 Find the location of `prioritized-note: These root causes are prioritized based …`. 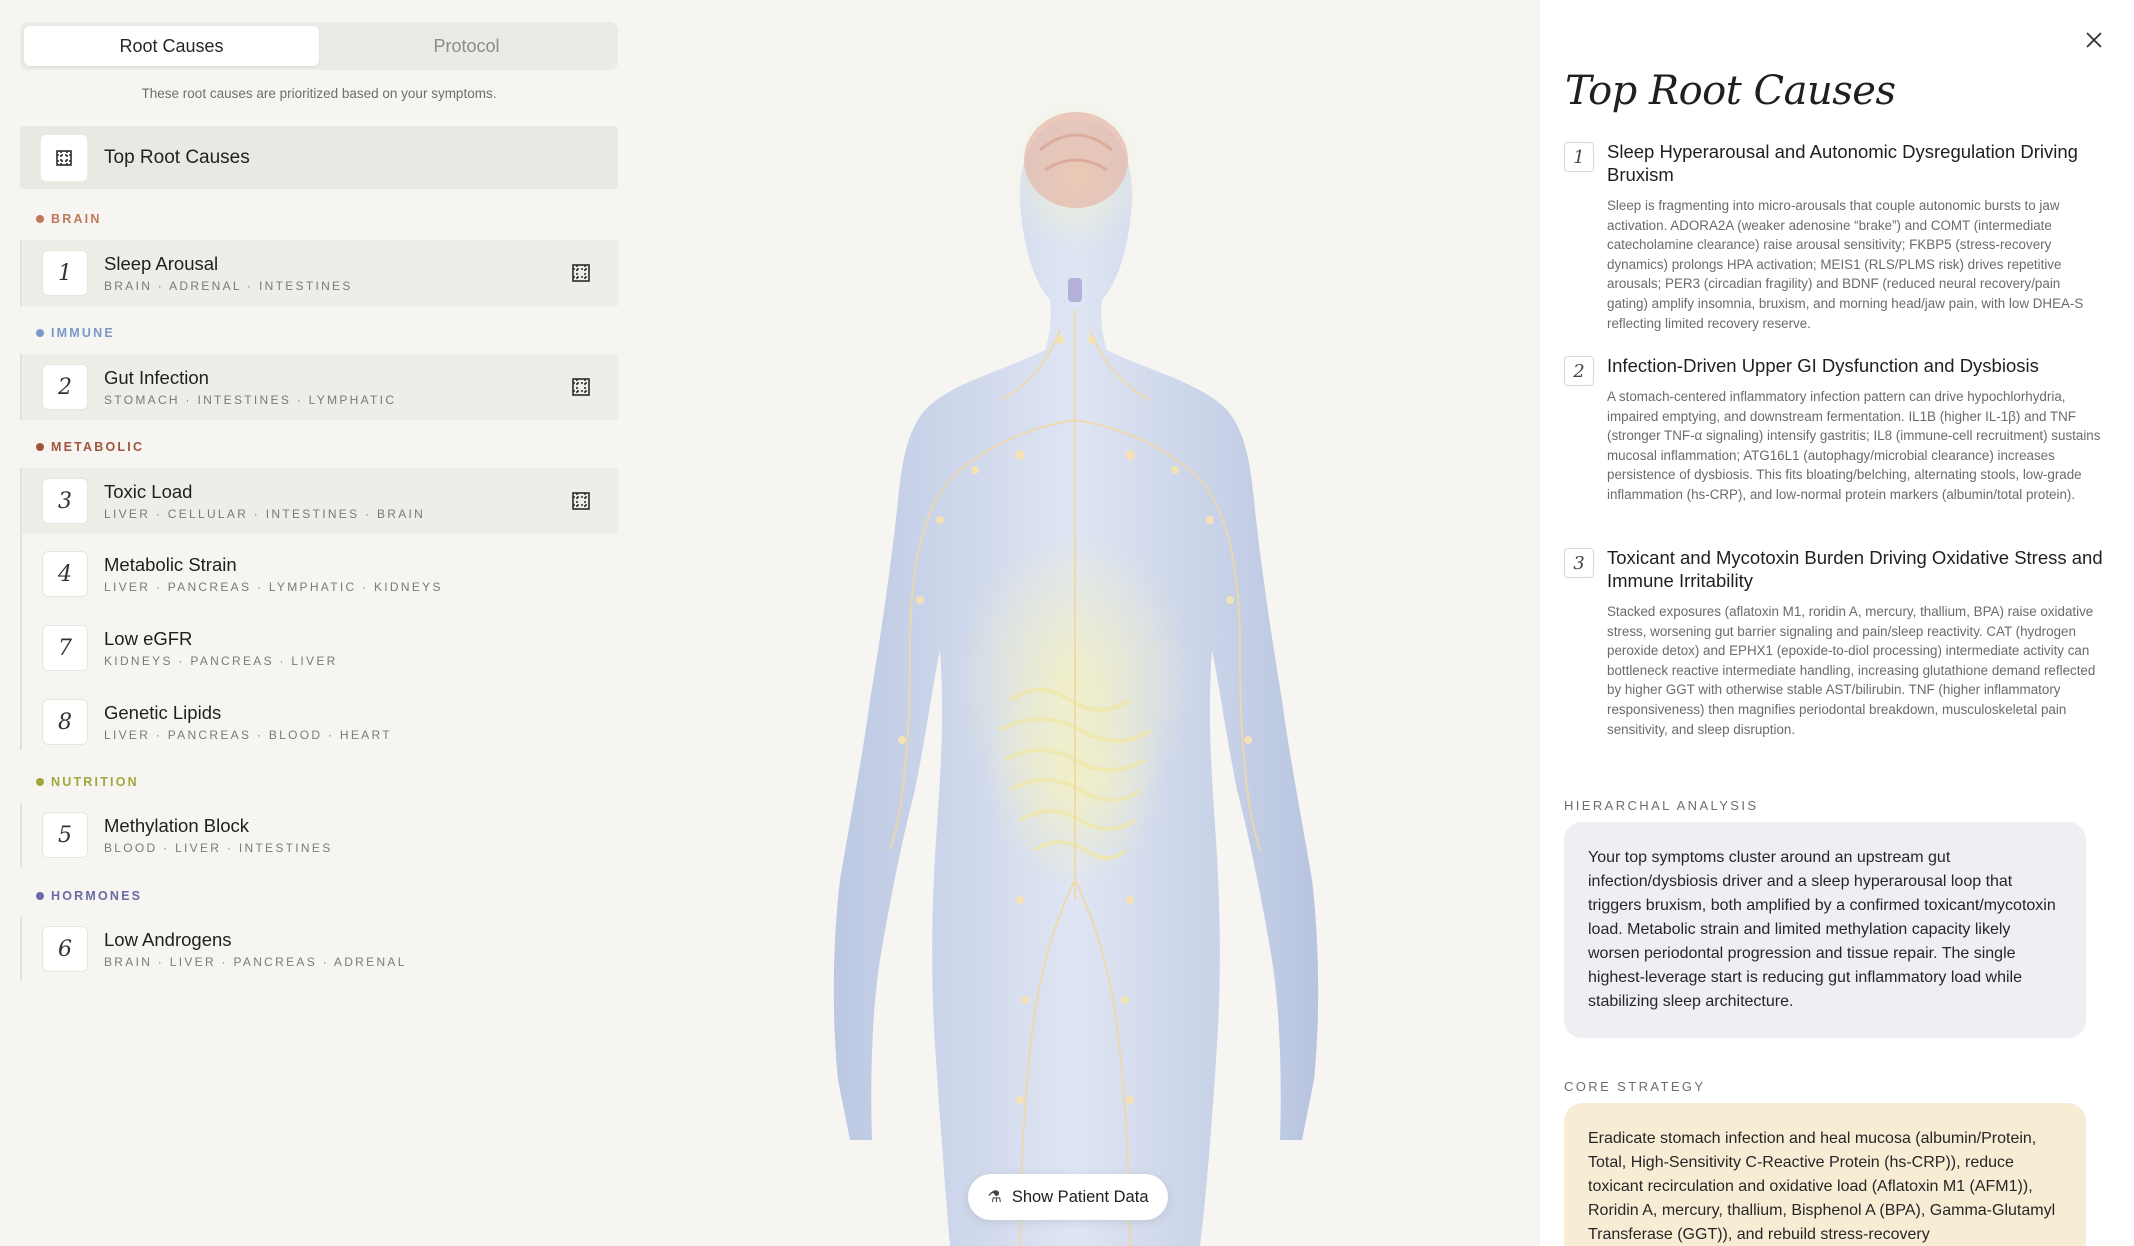

prioritized-note: These root causes are prioritized based … is located at coordinates (319, 93).